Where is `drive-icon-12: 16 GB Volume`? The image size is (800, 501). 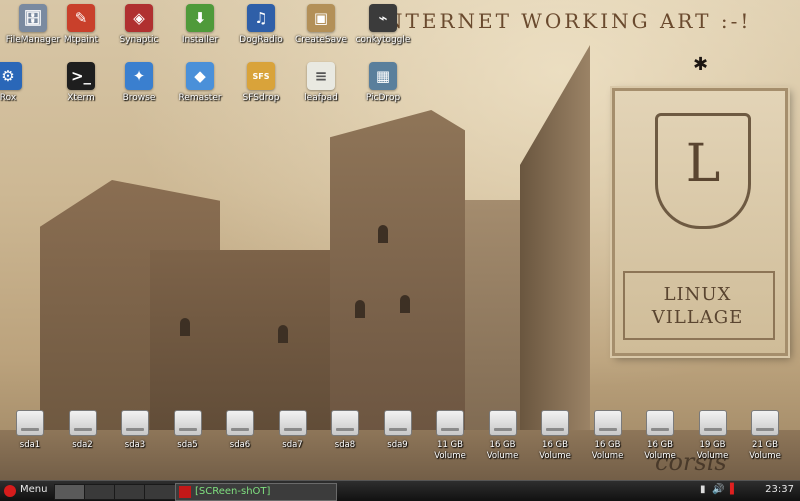 drive-icon-12: 16 GB Volume is located at coordinates (660, 436).